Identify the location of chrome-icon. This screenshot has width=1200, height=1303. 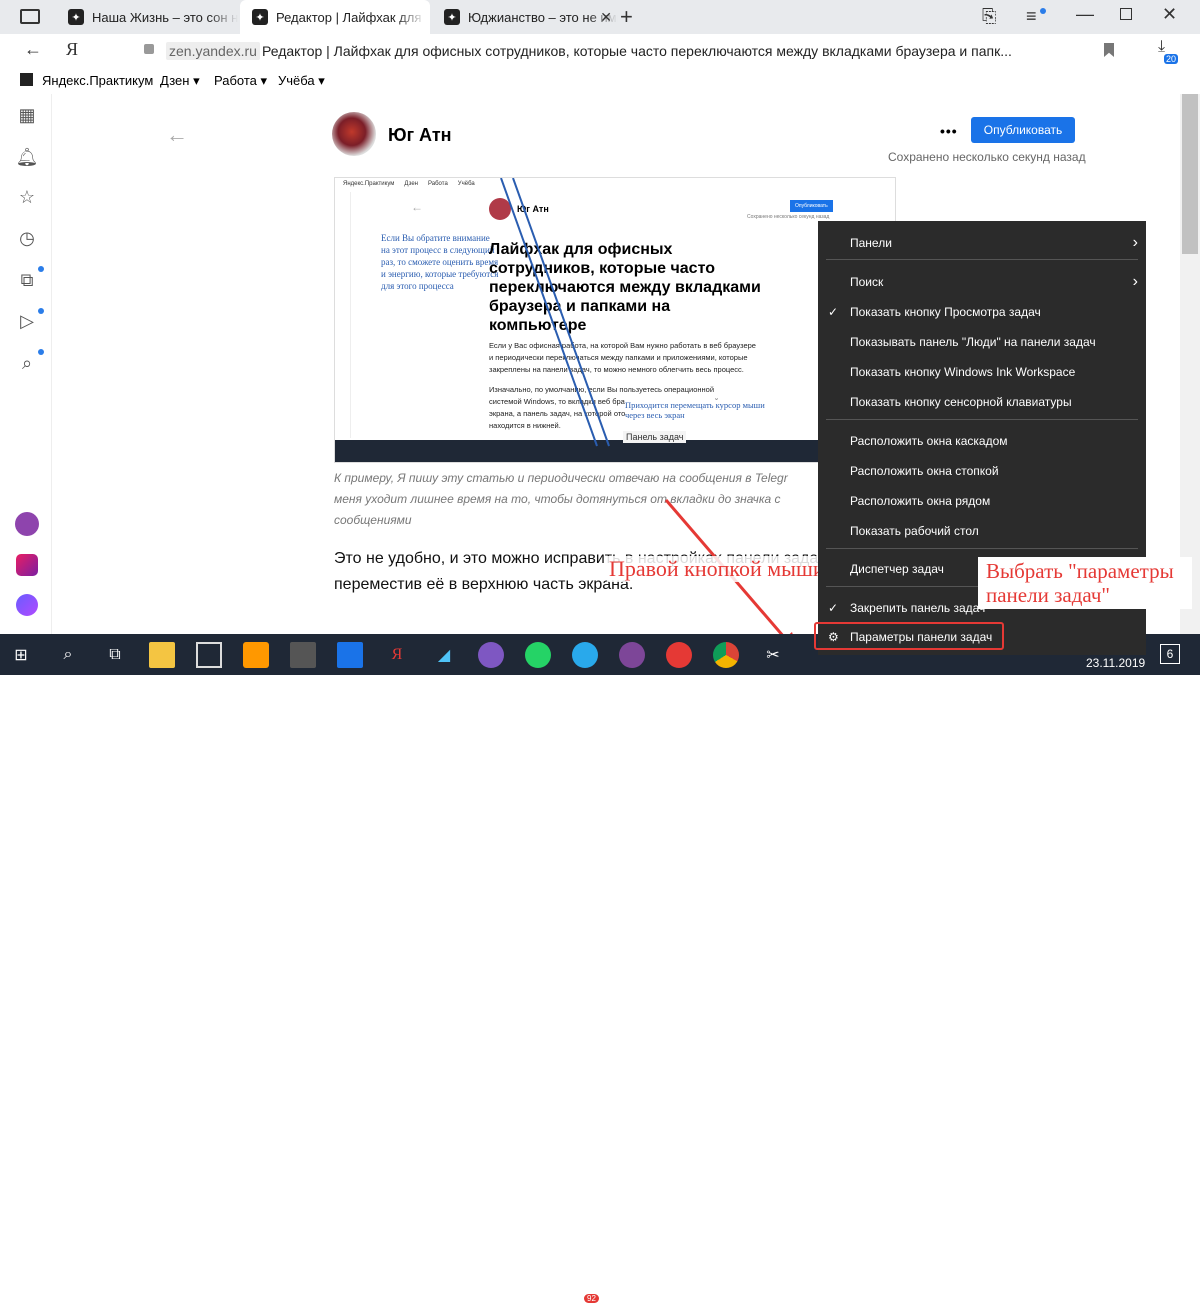
(726, 655).